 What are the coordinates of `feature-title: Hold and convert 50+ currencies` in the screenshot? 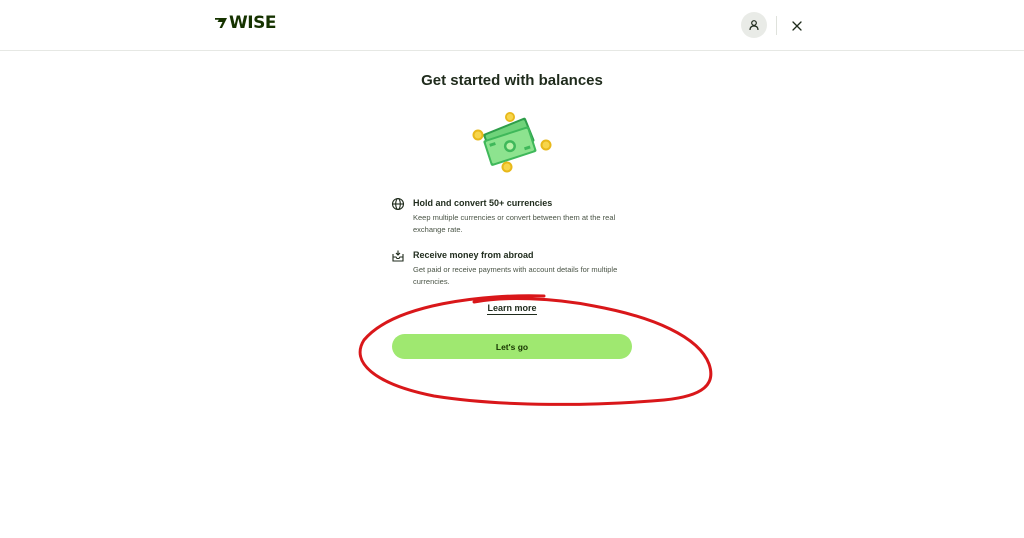 It's located at (483, 203).